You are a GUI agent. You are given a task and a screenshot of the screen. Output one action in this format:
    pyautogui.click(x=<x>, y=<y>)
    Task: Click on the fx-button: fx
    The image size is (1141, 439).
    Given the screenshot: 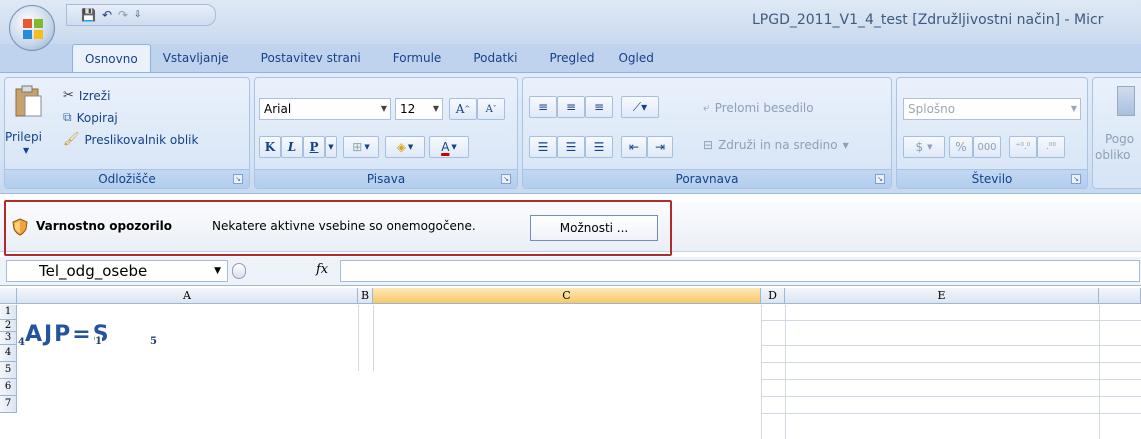 What is the action you would take?
    pyautogui.click(x=322, y=269)
    